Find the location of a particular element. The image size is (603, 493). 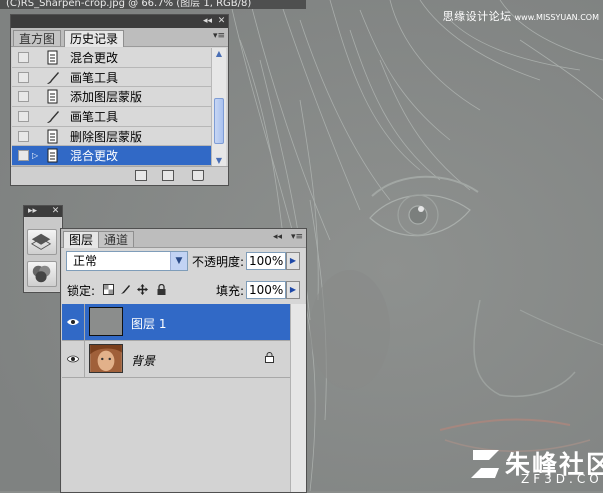

portrait-thumbnail-image is located at coordinates (106, 358).